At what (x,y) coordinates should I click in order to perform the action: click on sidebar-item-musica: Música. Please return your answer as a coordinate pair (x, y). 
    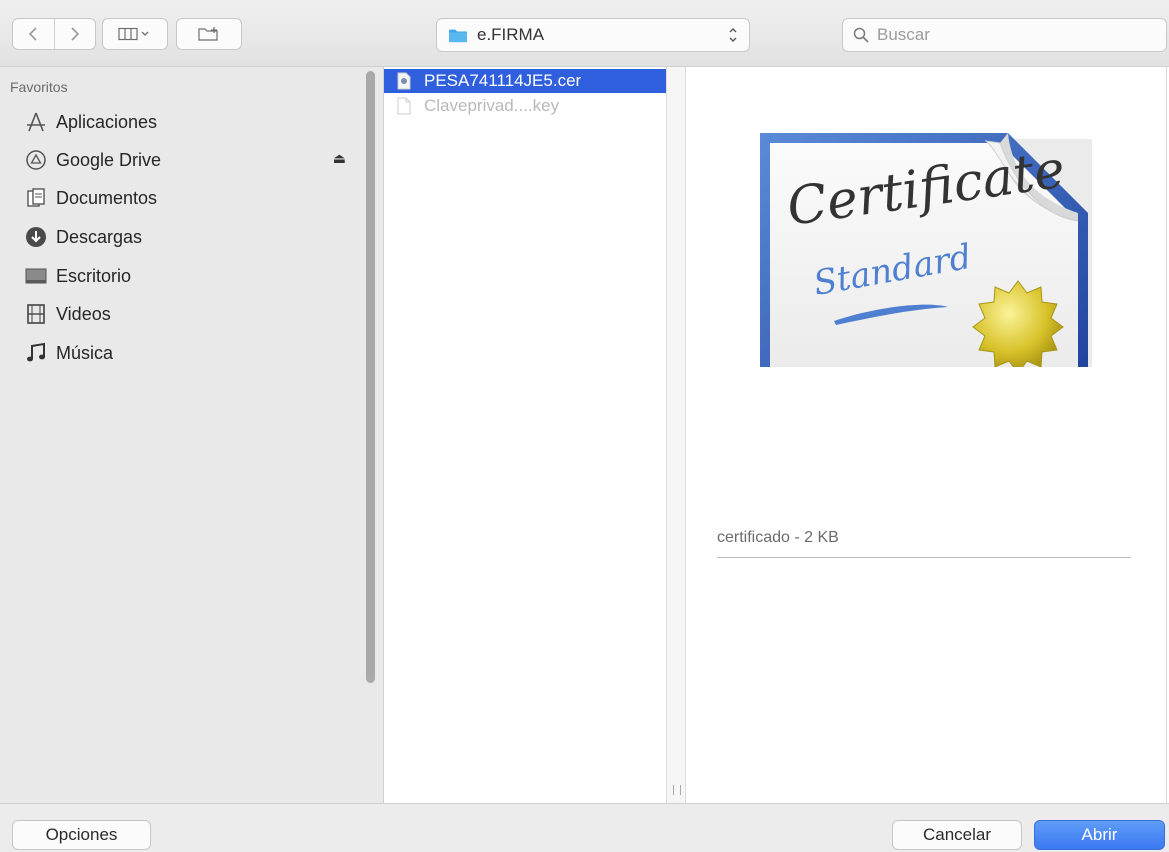
    Looking at the image, I should click on (189, 353).